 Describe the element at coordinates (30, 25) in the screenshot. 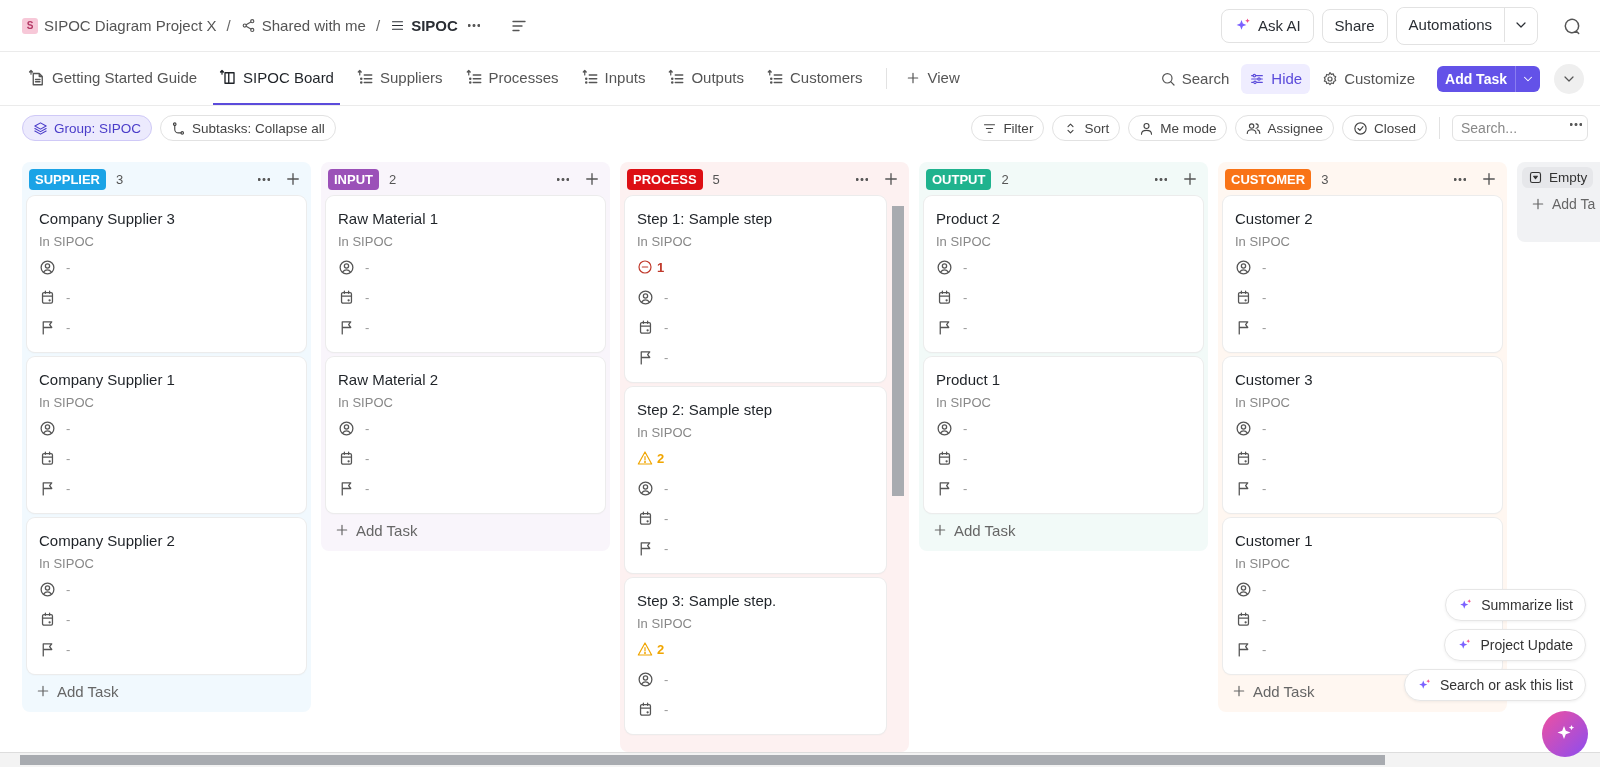

I see `space-avatar: S` at that location.